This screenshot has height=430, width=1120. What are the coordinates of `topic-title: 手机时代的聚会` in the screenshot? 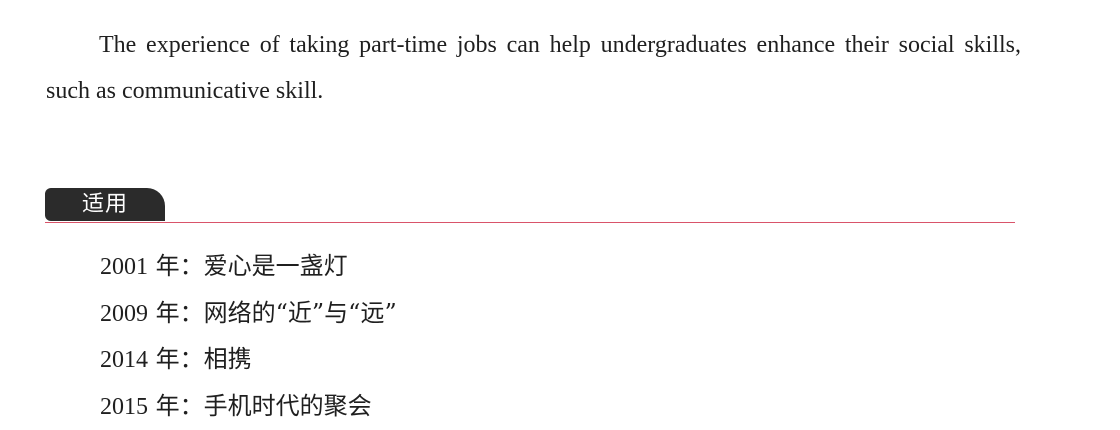 It's located at (287, 405).